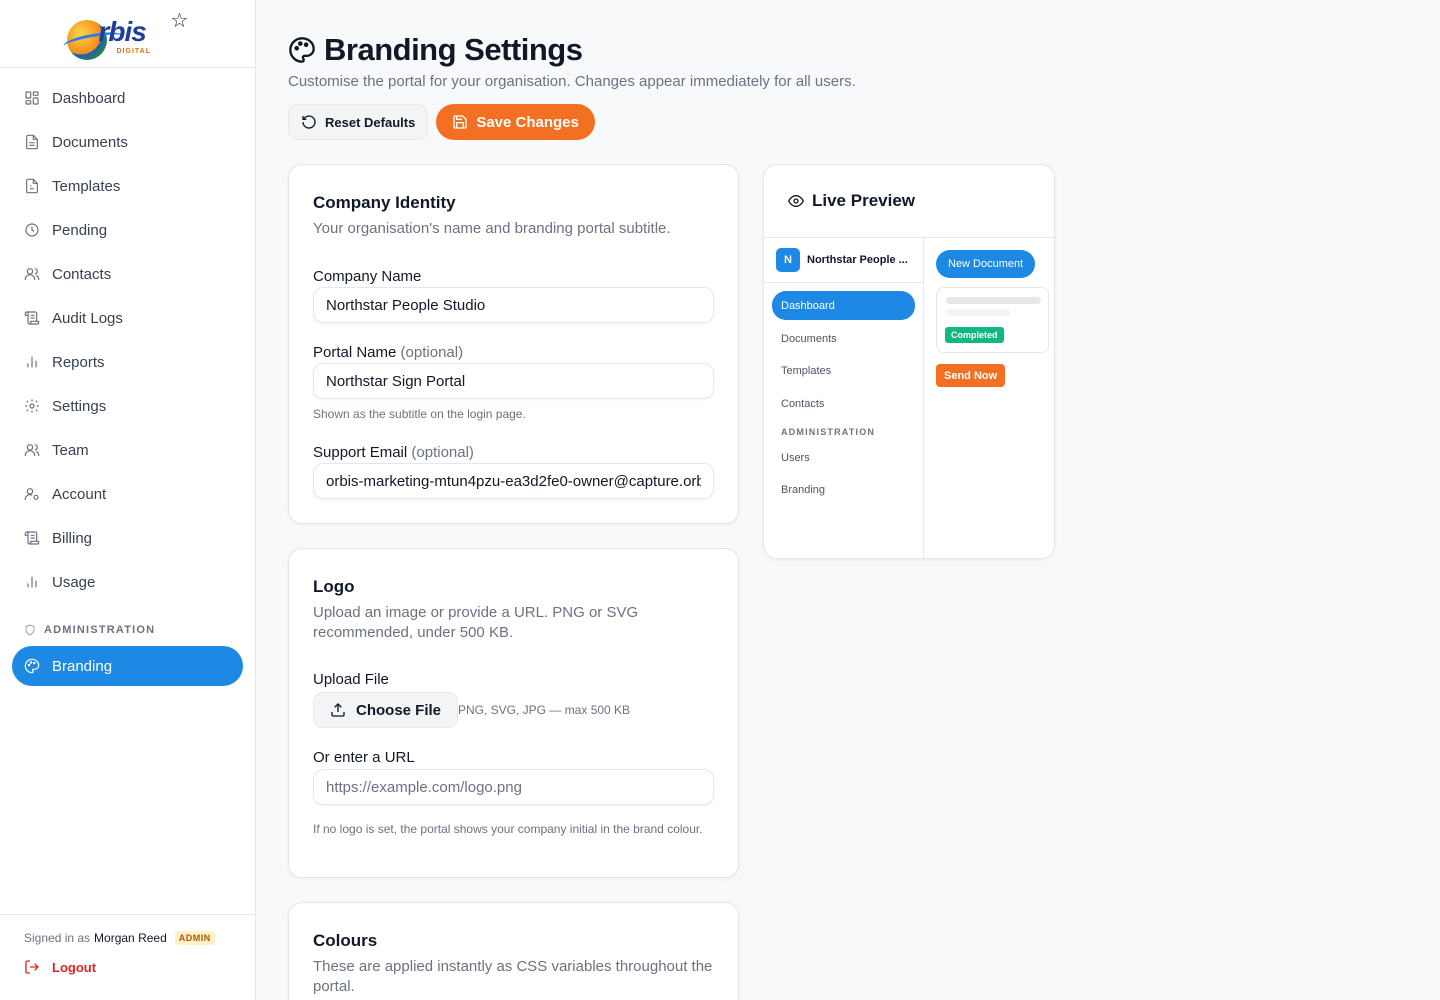  Describe the element at coordinates (127, 318) in the screenshot. I see `sidebar-item-audit-logs: Audit Logs` at that location.